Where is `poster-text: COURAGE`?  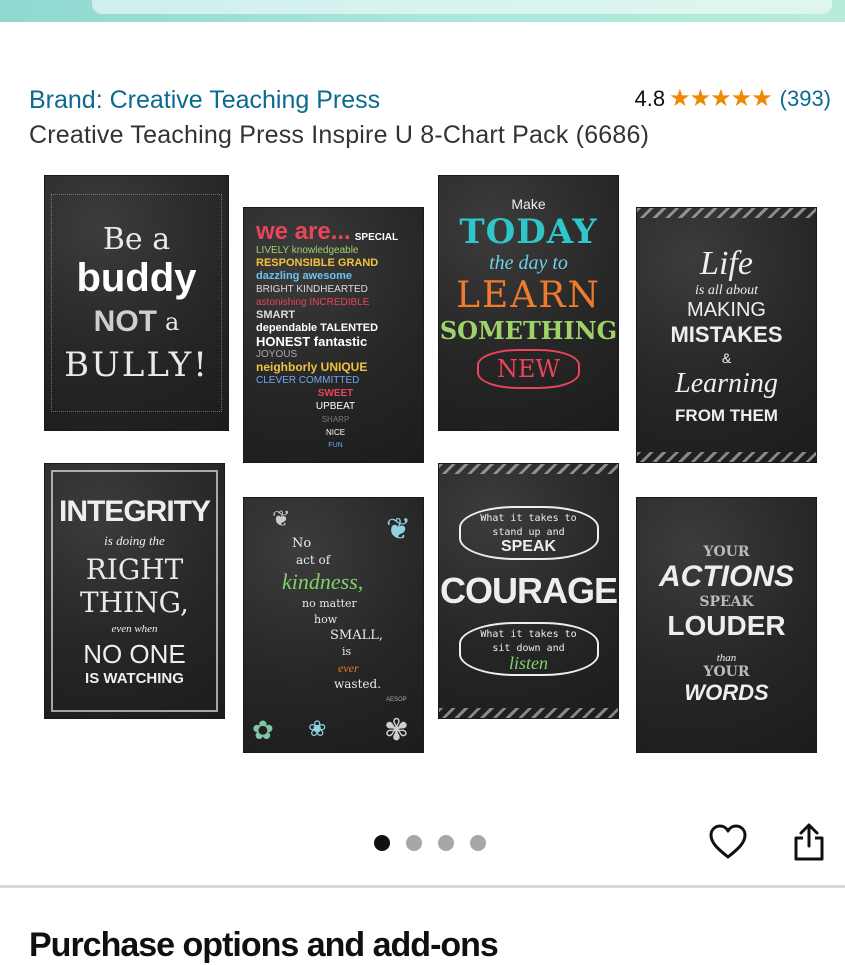
poster-text: COURAGE is located at coordinates (528, 590).